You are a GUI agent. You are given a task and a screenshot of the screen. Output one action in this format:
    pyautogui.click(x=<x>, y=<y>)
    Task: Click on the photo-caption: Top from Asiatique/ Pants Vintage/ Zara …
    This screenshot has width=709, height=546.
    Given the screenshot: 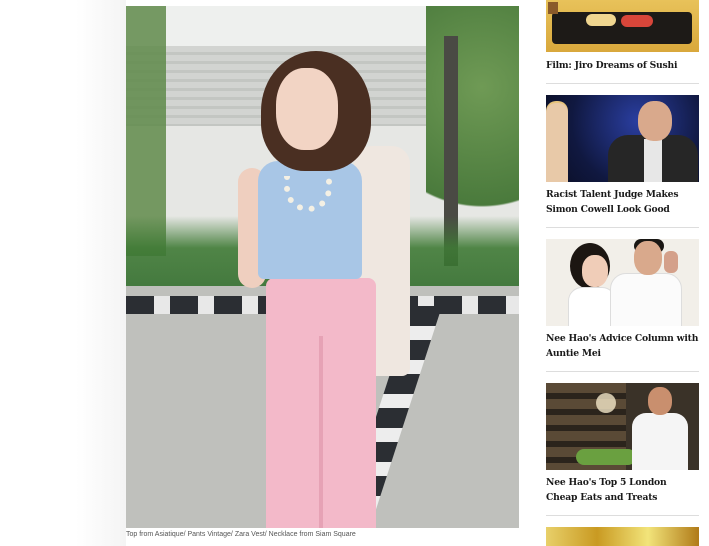 What is the action you would take?
    pyautogui.click(x=241, y=534)
    